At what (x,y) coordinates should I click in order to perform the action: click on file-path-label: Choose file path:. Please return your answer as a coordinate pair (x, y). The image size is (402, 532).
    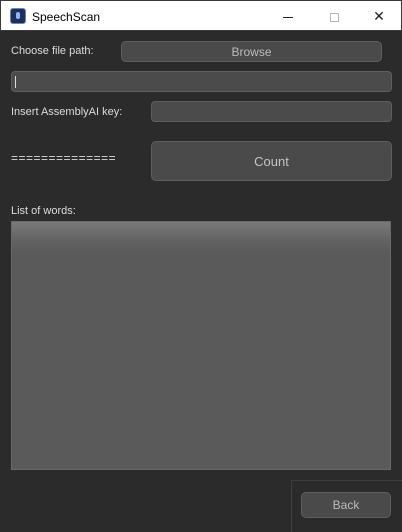
    Looking at the image, I should click on (52, 51).